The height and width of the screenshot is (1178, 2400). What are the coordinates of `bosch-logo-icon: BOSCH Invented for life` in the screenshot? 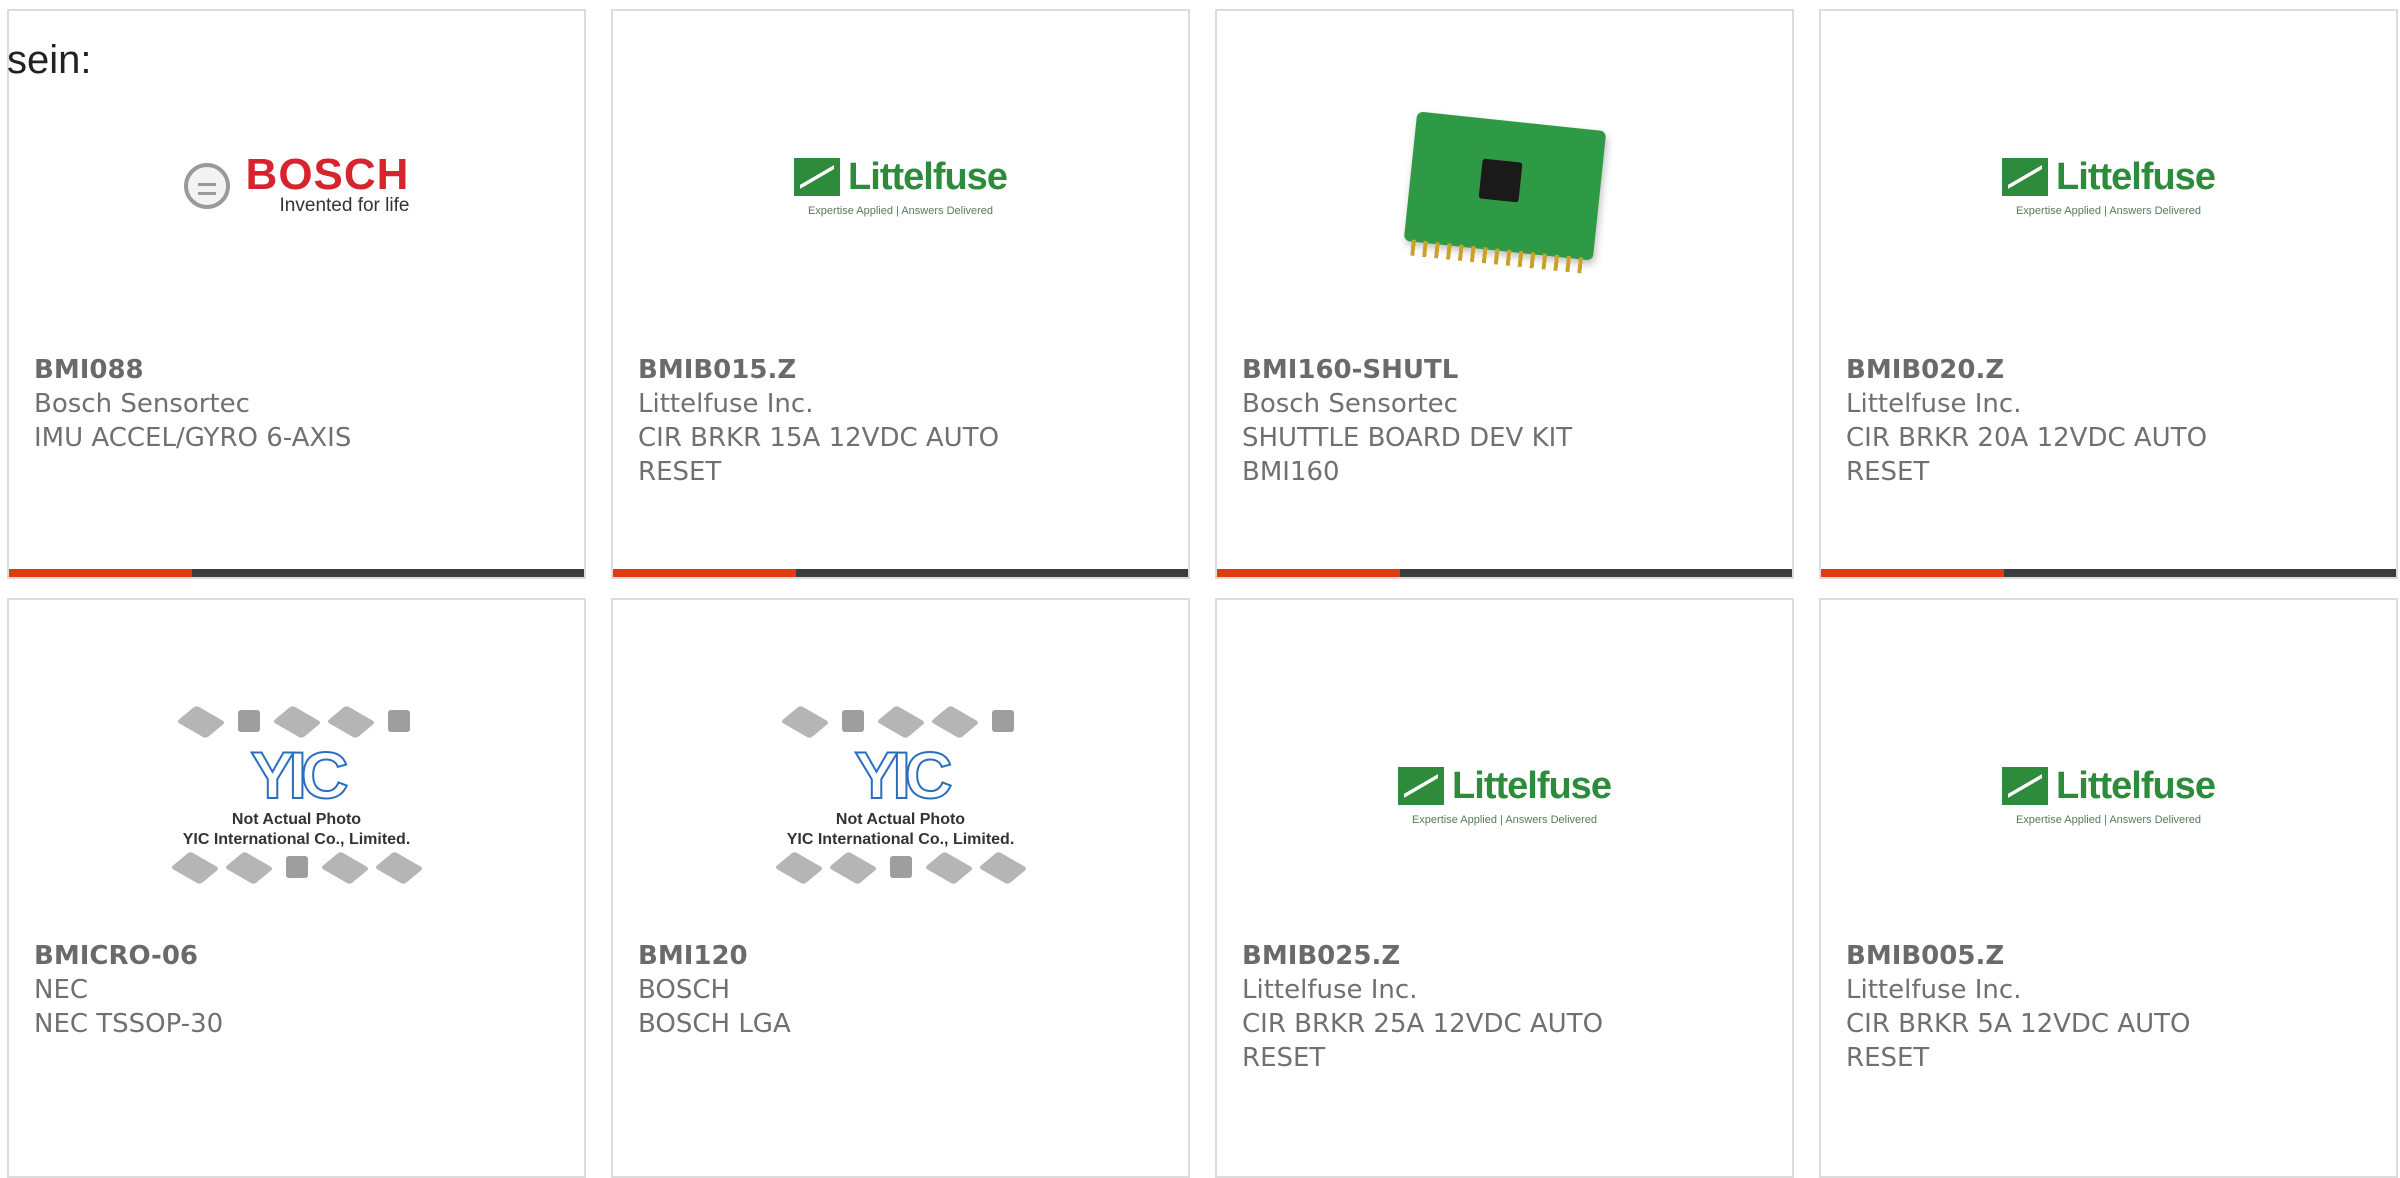 It's located at (296, 183).